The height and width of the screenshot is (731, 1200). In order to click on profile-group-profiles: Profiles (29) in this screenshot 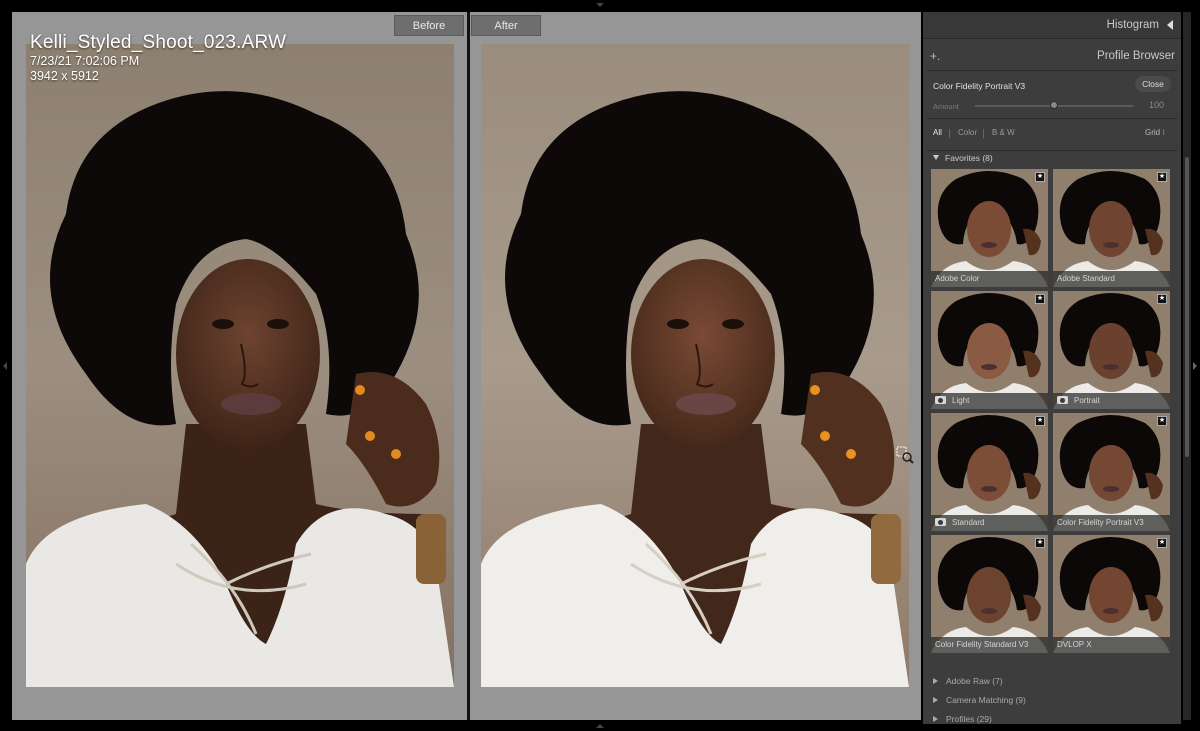, I will do `click(962, 719)`.